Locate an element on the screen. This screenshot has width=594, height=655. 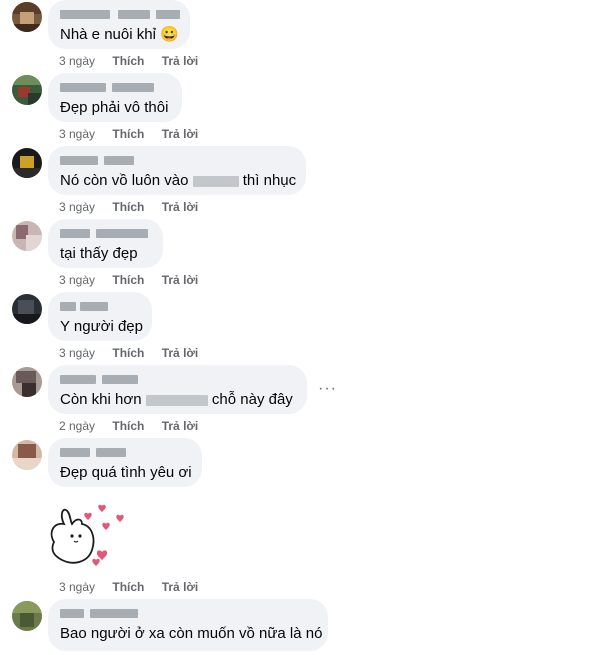
comment-bubble: Còn khi hơn chỗ này đây is located at coordinates (177, 389).